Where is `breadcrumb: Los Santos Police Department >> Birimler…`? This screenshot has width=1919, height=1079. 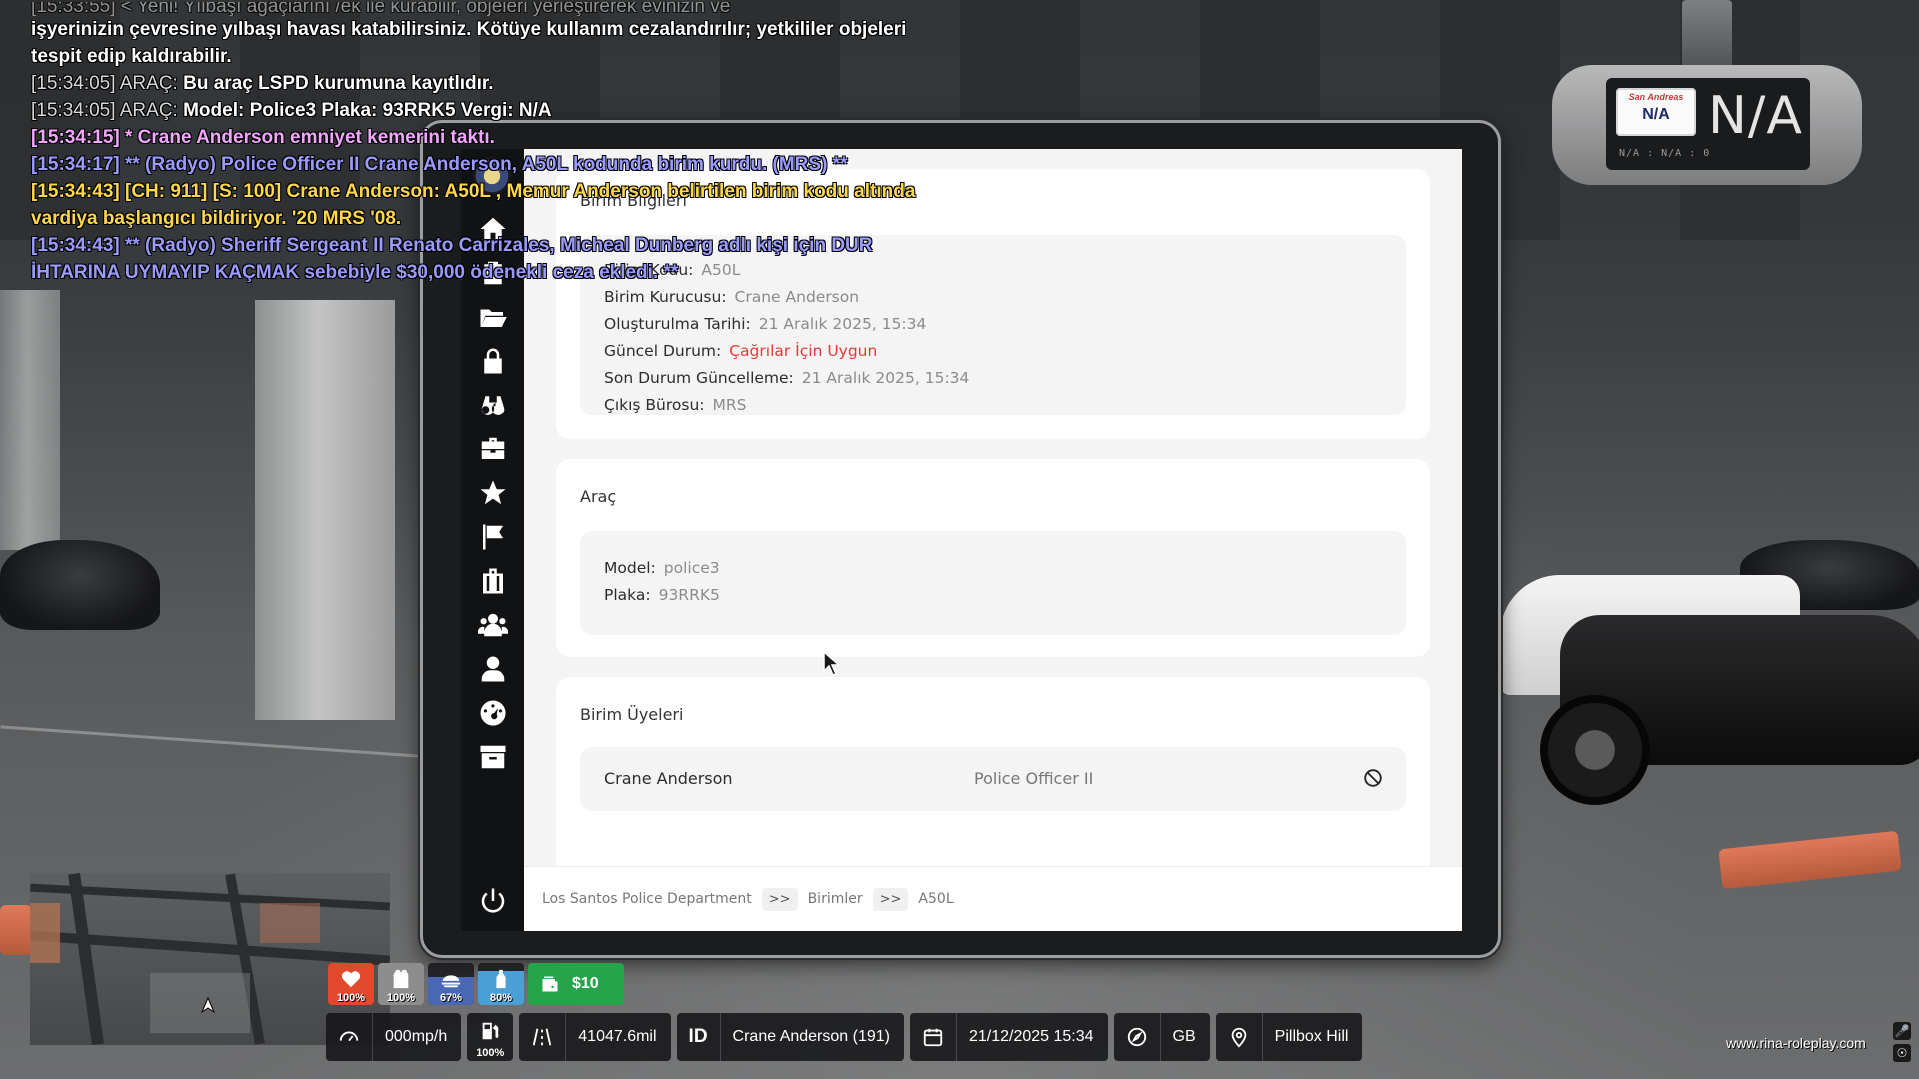
breadcrumb: Los Santos Police Department >> Birimler… is located at coordinates (993, 898).